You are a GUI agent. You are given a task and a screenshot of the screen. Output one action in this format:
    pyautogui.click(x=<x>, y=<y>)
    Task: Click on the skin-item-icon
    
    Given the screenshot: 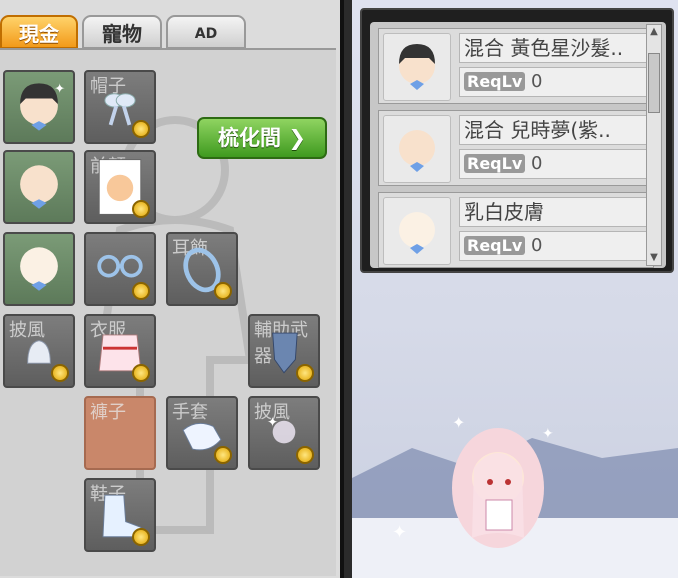 What is the action you would take?
    pyautogui.click(x=39, y=269)
    